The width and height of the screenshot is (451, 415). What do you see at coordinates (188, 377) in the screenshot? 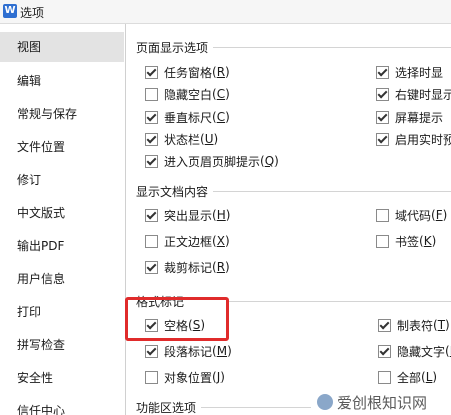
I see `option-label: 对象位置` at bounding box center [188, 377].